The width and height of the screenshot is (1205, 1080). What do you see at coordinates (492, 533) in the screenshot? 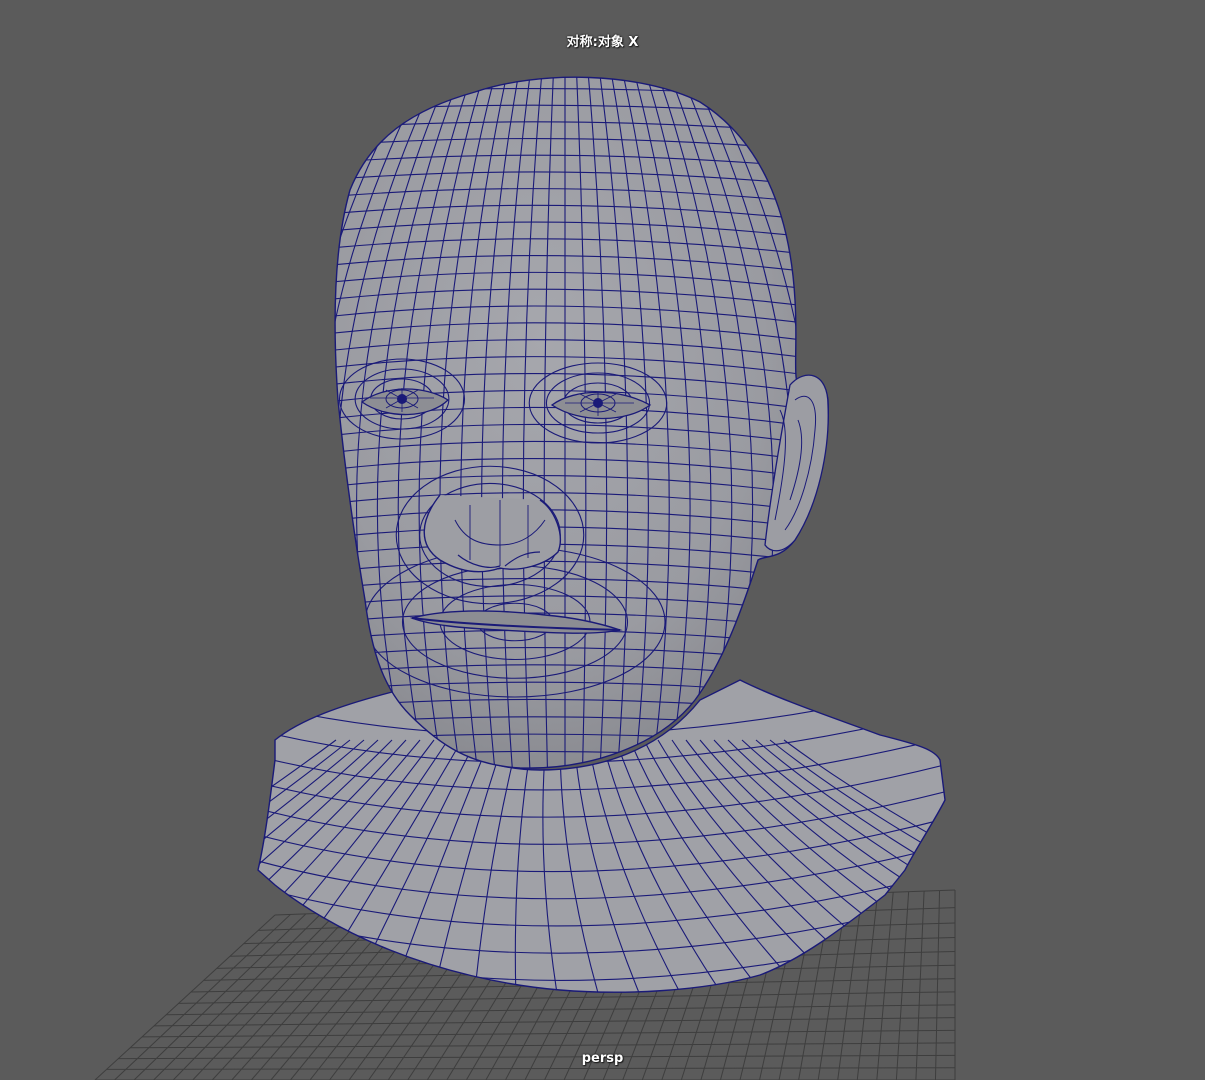
I see `nose` at bounding box center [492, 533].